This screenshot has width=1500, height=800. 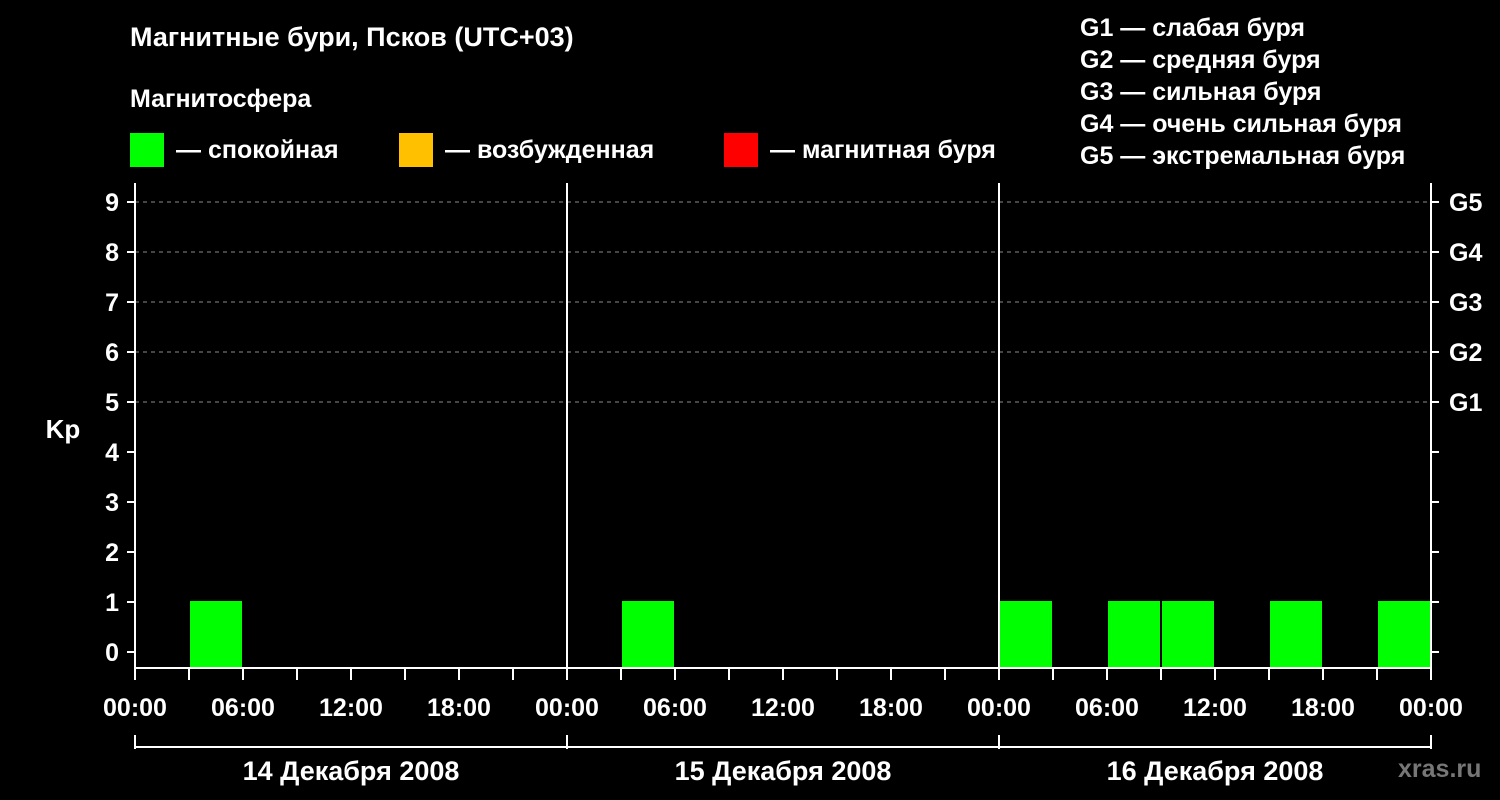 I want to click on storm-level-tick-label: G3, so click(x=1465, y=303).